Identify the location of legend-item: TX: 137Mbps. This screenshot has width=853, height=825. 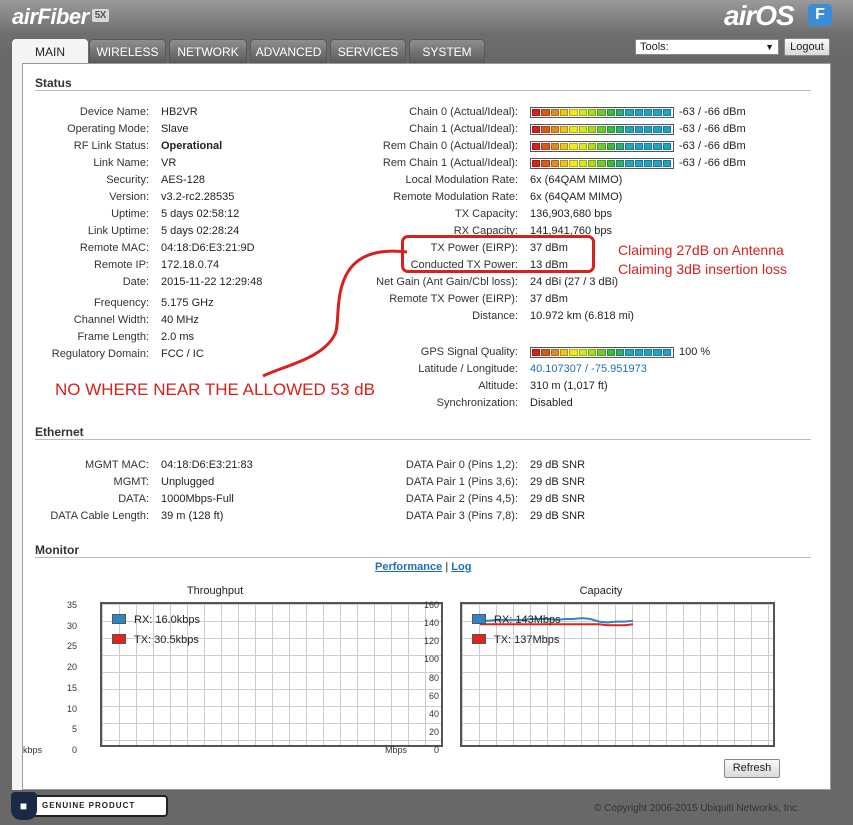
(515, 640).